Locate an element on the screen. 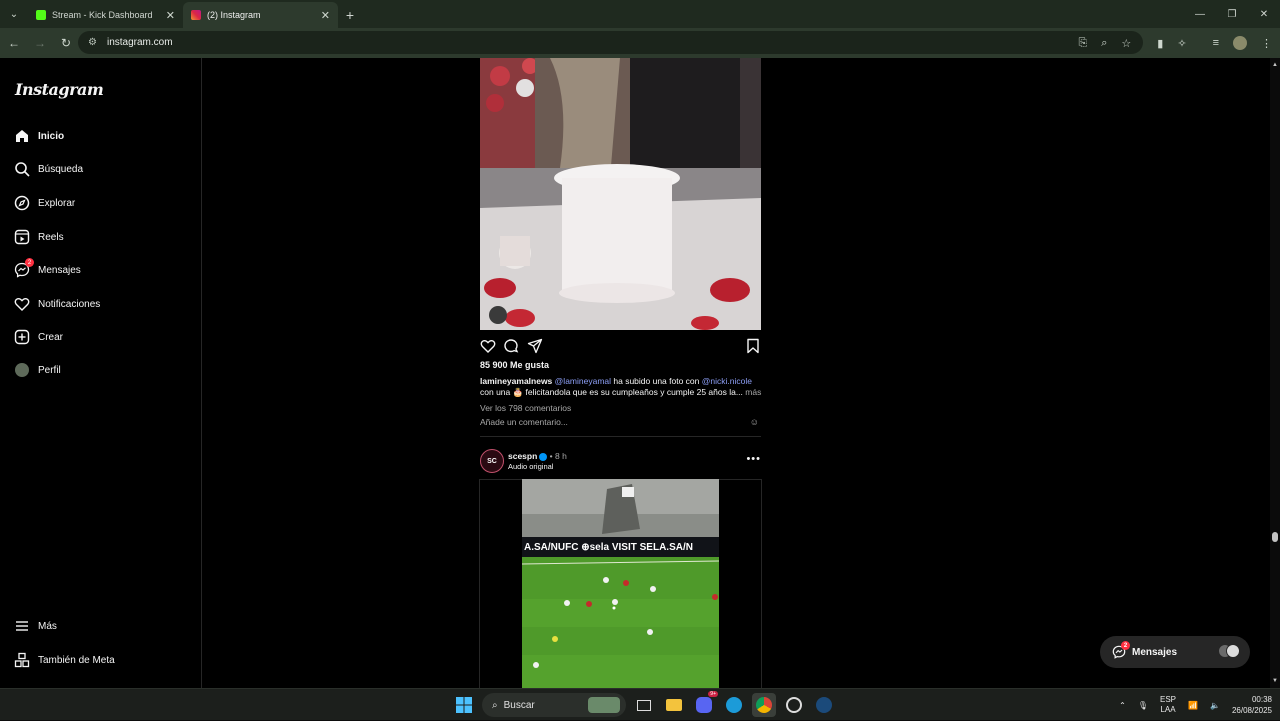 The image size is (1280, 721). microphone-icon: 🎙 is located at coordinates (1143, 705).